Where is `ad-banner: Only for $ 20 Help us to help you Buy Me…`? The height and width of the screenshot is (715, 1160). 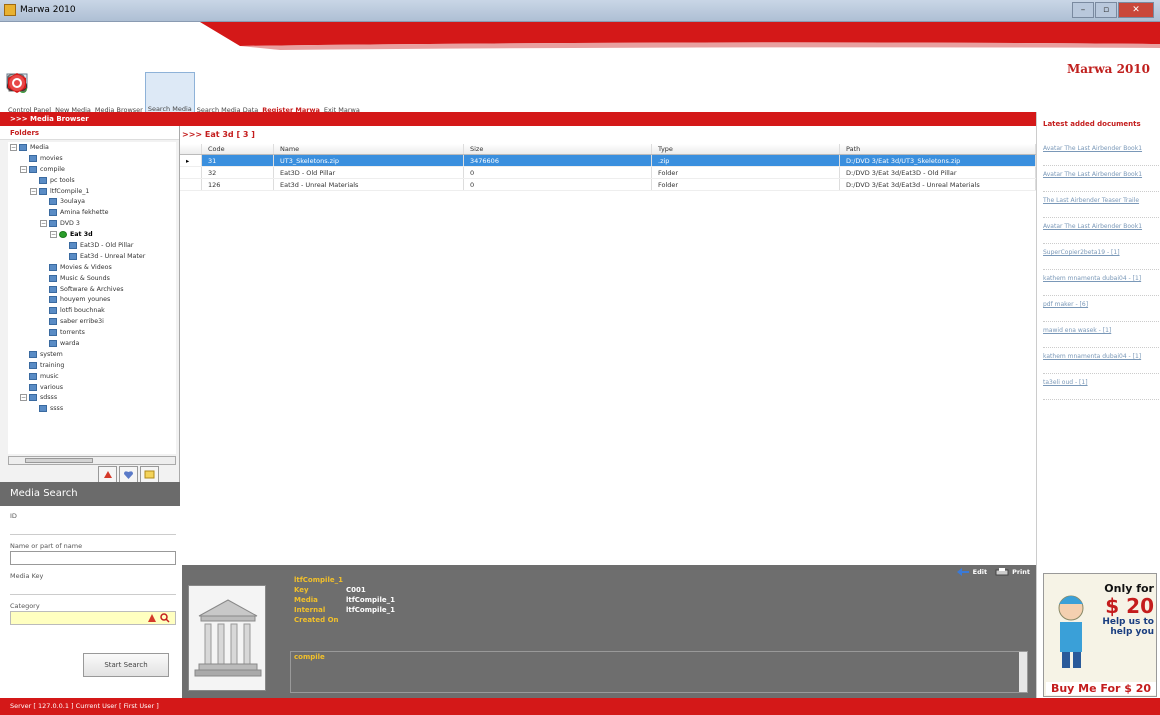 ad-banner: Only for $ 20 Help us to help you Buy Me… is located at coordinates (1100, 635).